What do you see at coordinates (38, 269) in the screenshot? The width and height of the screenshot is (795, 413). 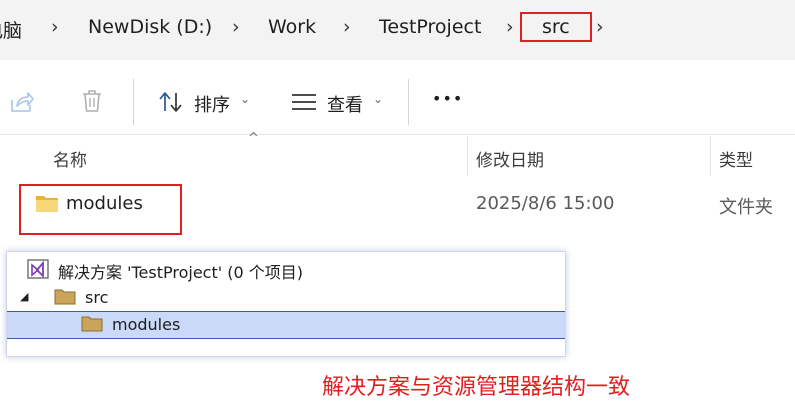 I see `visual-studio-solution-icon` at bounding box center [38, 269].